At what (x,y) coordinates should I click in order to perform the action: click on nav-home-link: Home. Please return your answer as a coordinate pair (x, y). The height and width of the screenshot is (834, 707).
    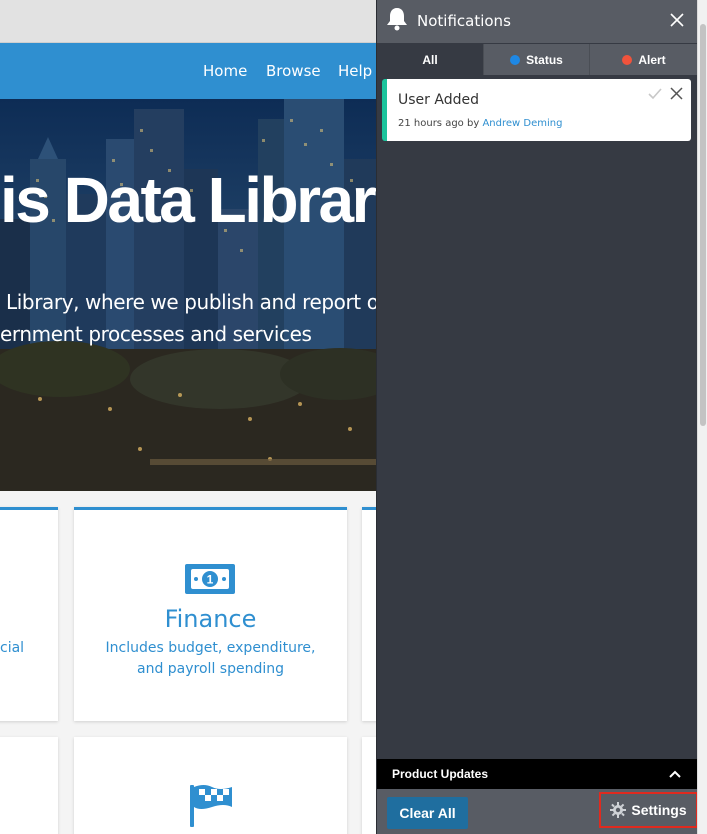
    Looking at the image, I should click on (225, 71).